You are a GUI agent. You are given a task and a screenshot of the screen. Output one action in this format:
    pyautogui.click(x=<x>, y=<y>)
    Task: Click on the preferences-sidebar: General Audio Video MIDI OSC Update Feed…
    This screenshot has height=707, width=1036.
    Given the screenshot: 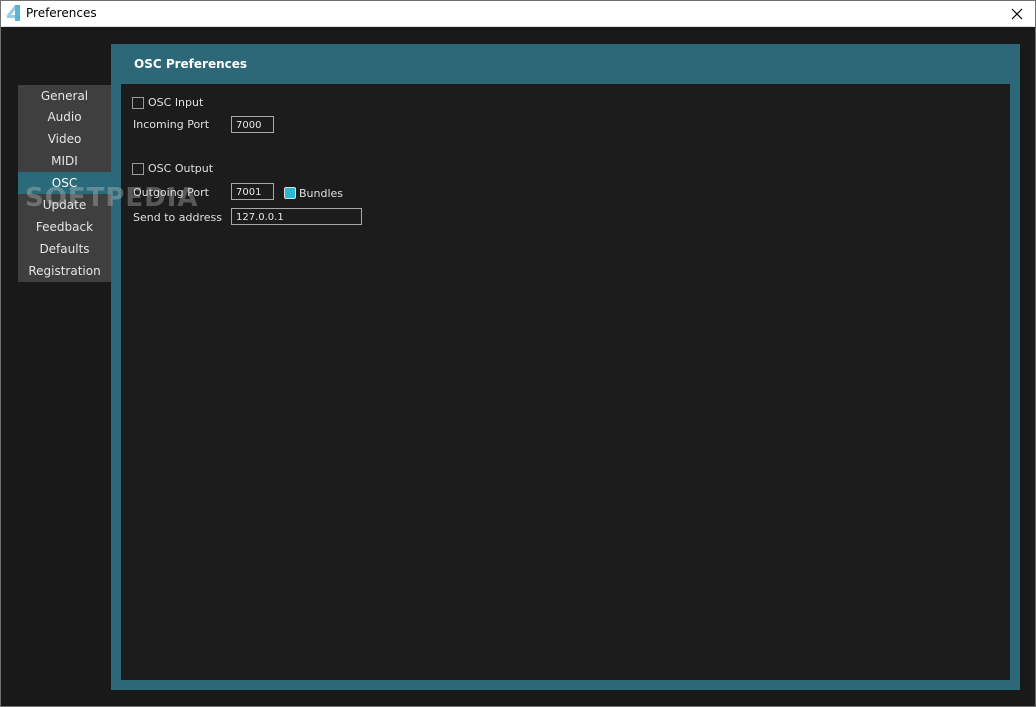 What is the action you would take?
    pyautogui.click(x=64, y=183)
    